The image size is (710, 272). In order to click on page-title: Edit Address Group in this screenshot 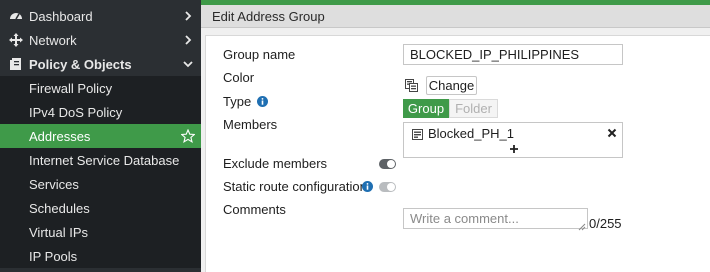, I will do `click(268, 16)`.